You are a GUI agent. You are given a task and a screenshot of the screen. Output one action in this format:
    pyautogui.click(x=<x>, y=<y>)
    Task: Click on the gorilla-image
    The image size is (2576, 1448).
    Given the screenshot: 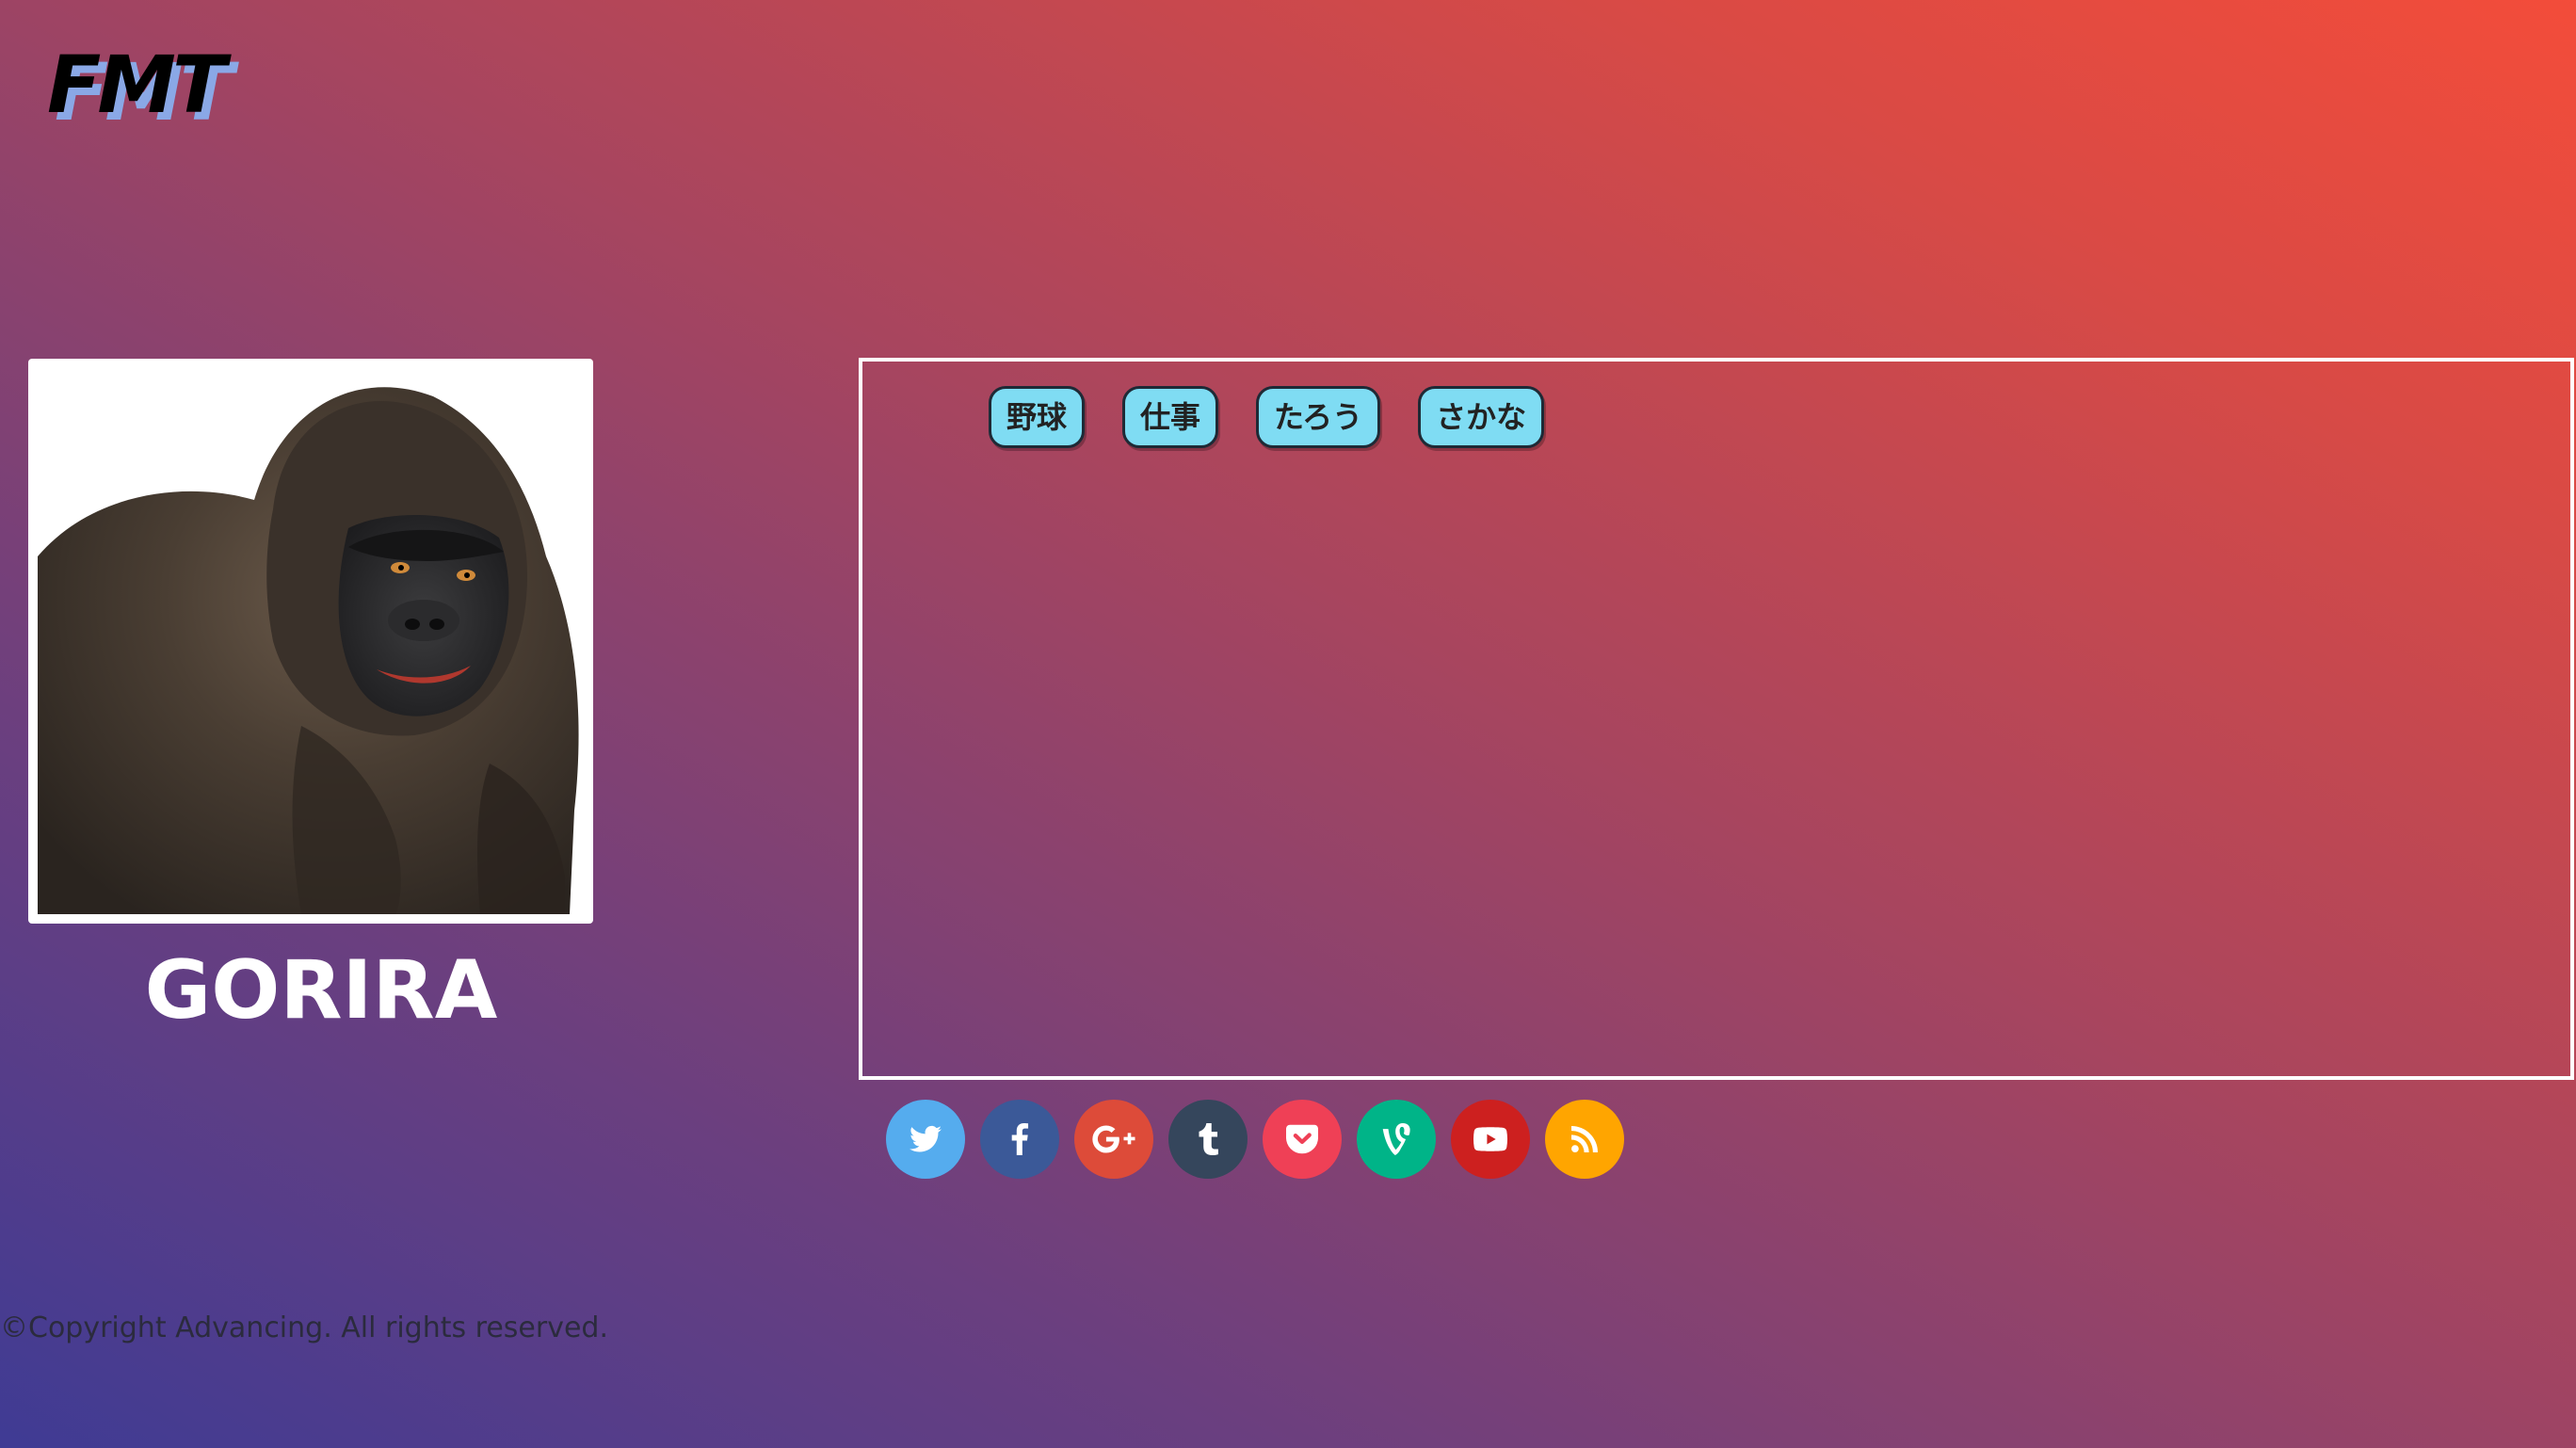 What is the action you would take?
    pyautogui.click(x=311, y=641)
    